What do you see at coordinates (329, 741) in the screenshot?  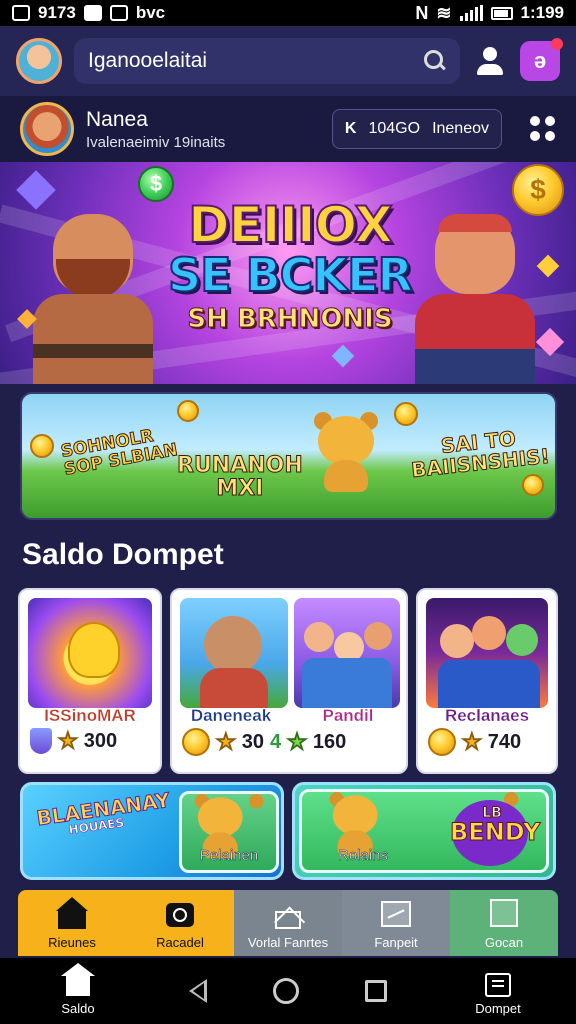 I see `game-value-3: 160` at bounding box center [329, 741].